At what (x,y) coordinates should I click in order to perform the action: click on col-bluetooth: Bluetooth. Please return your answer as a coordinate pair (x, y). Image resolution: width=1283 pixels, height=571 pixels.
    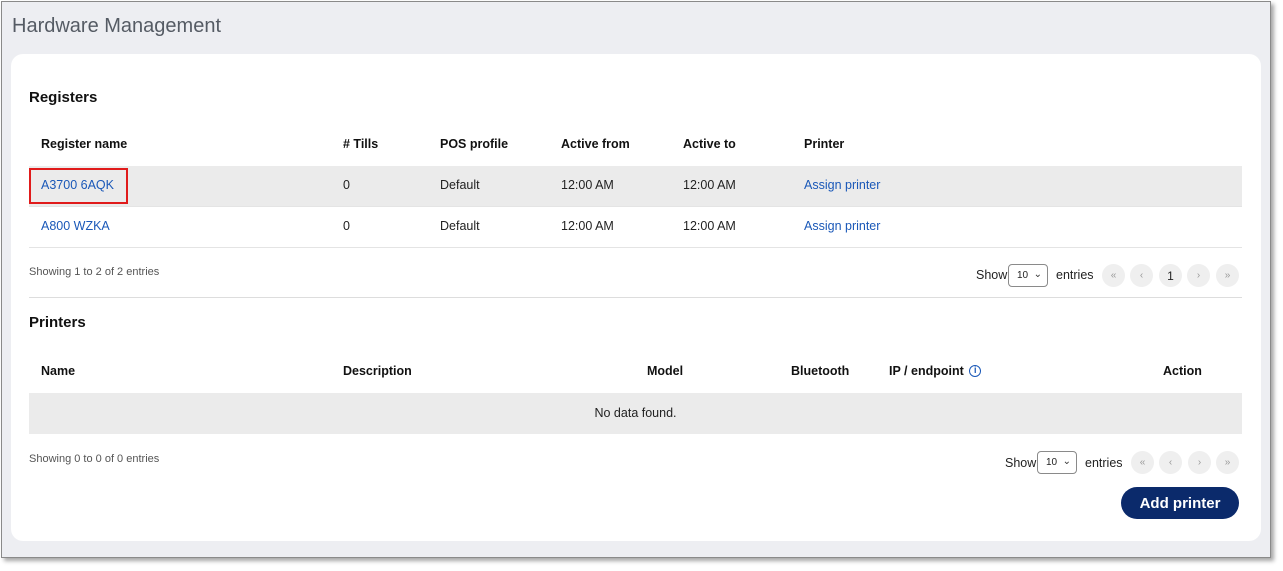
    Looking at the image, I should click on (820, 371).